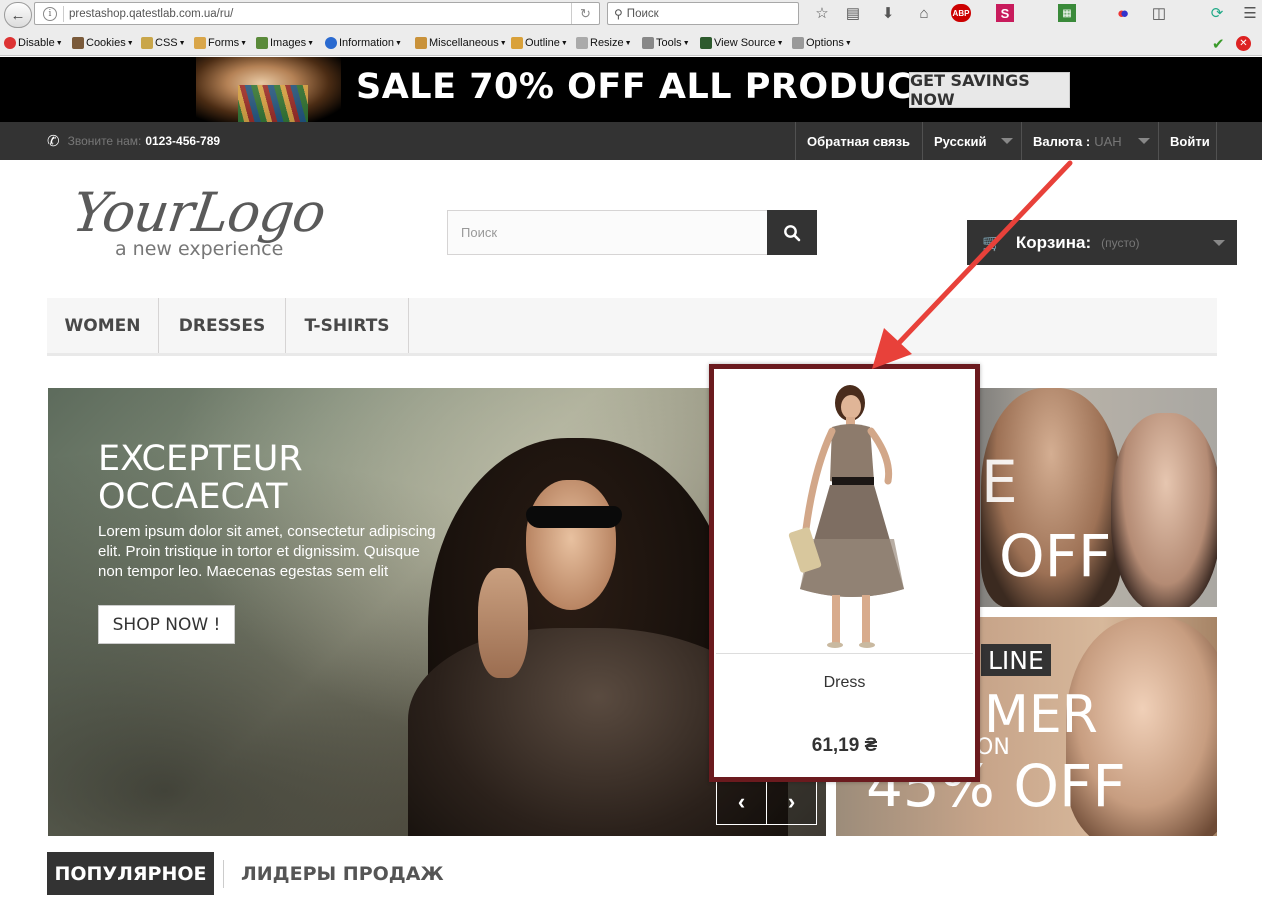  Describe the element at coordinates (858, 141) in the screenshot. I see `contact-link: Обратная связь` at that location.